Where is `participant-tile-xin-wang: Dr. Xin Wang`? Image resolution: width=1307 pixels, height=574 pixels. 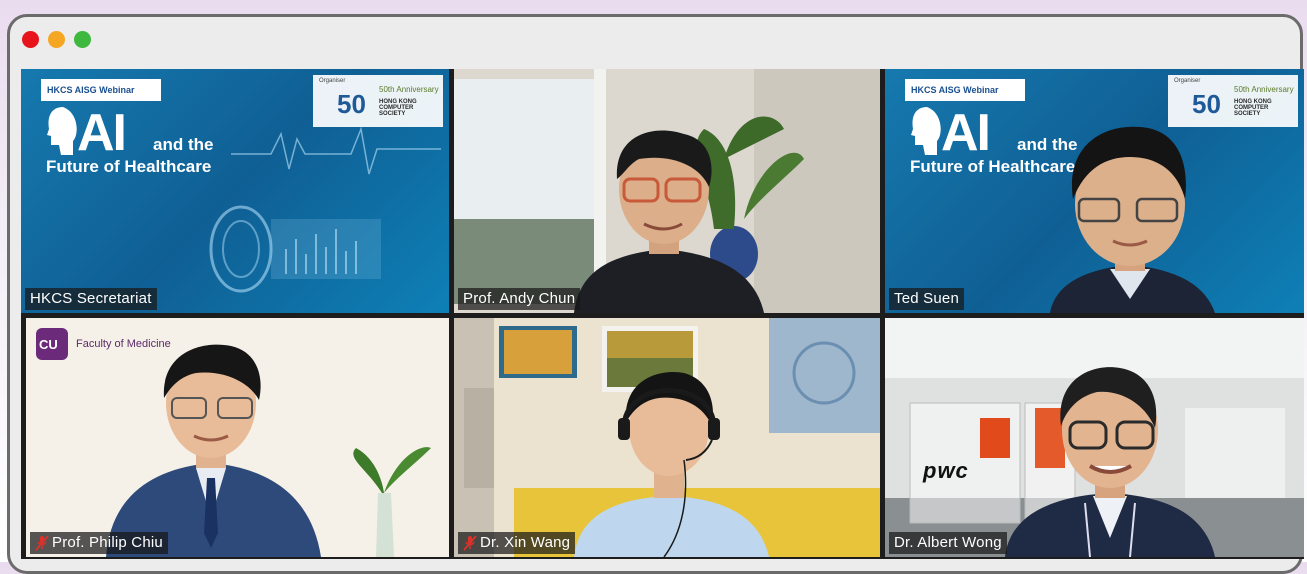 participant-tile-xin-wang: Dr. Xin Wang is located at coordinates (667, 437).